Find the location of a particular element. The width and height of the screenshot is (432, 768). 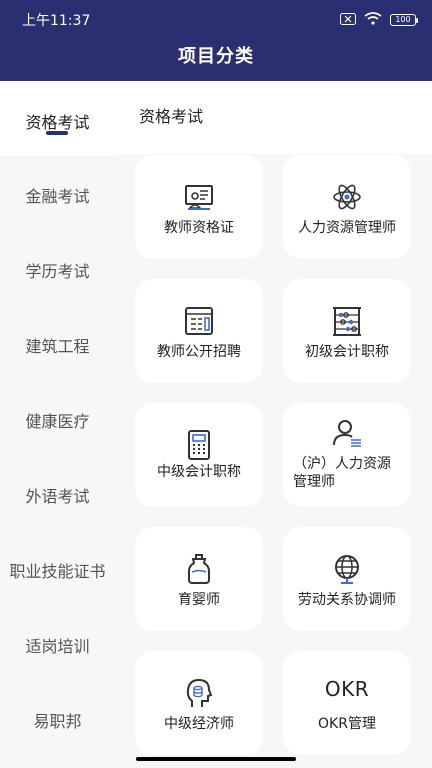

card-label: 初级会计职称 is located at coordinates (347, 352).